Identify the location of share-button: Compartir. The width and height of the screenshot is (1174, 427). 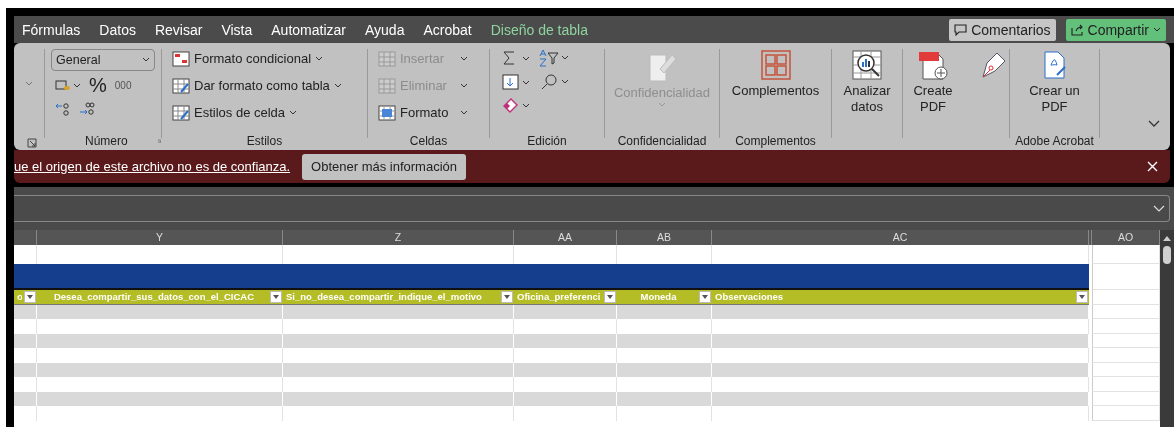
(1115, 29).